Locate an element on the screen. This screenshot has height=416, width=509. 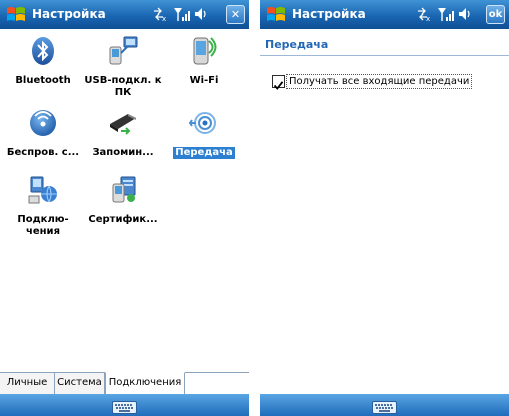
close-button: ✕ is located at coordinates (235, 14).